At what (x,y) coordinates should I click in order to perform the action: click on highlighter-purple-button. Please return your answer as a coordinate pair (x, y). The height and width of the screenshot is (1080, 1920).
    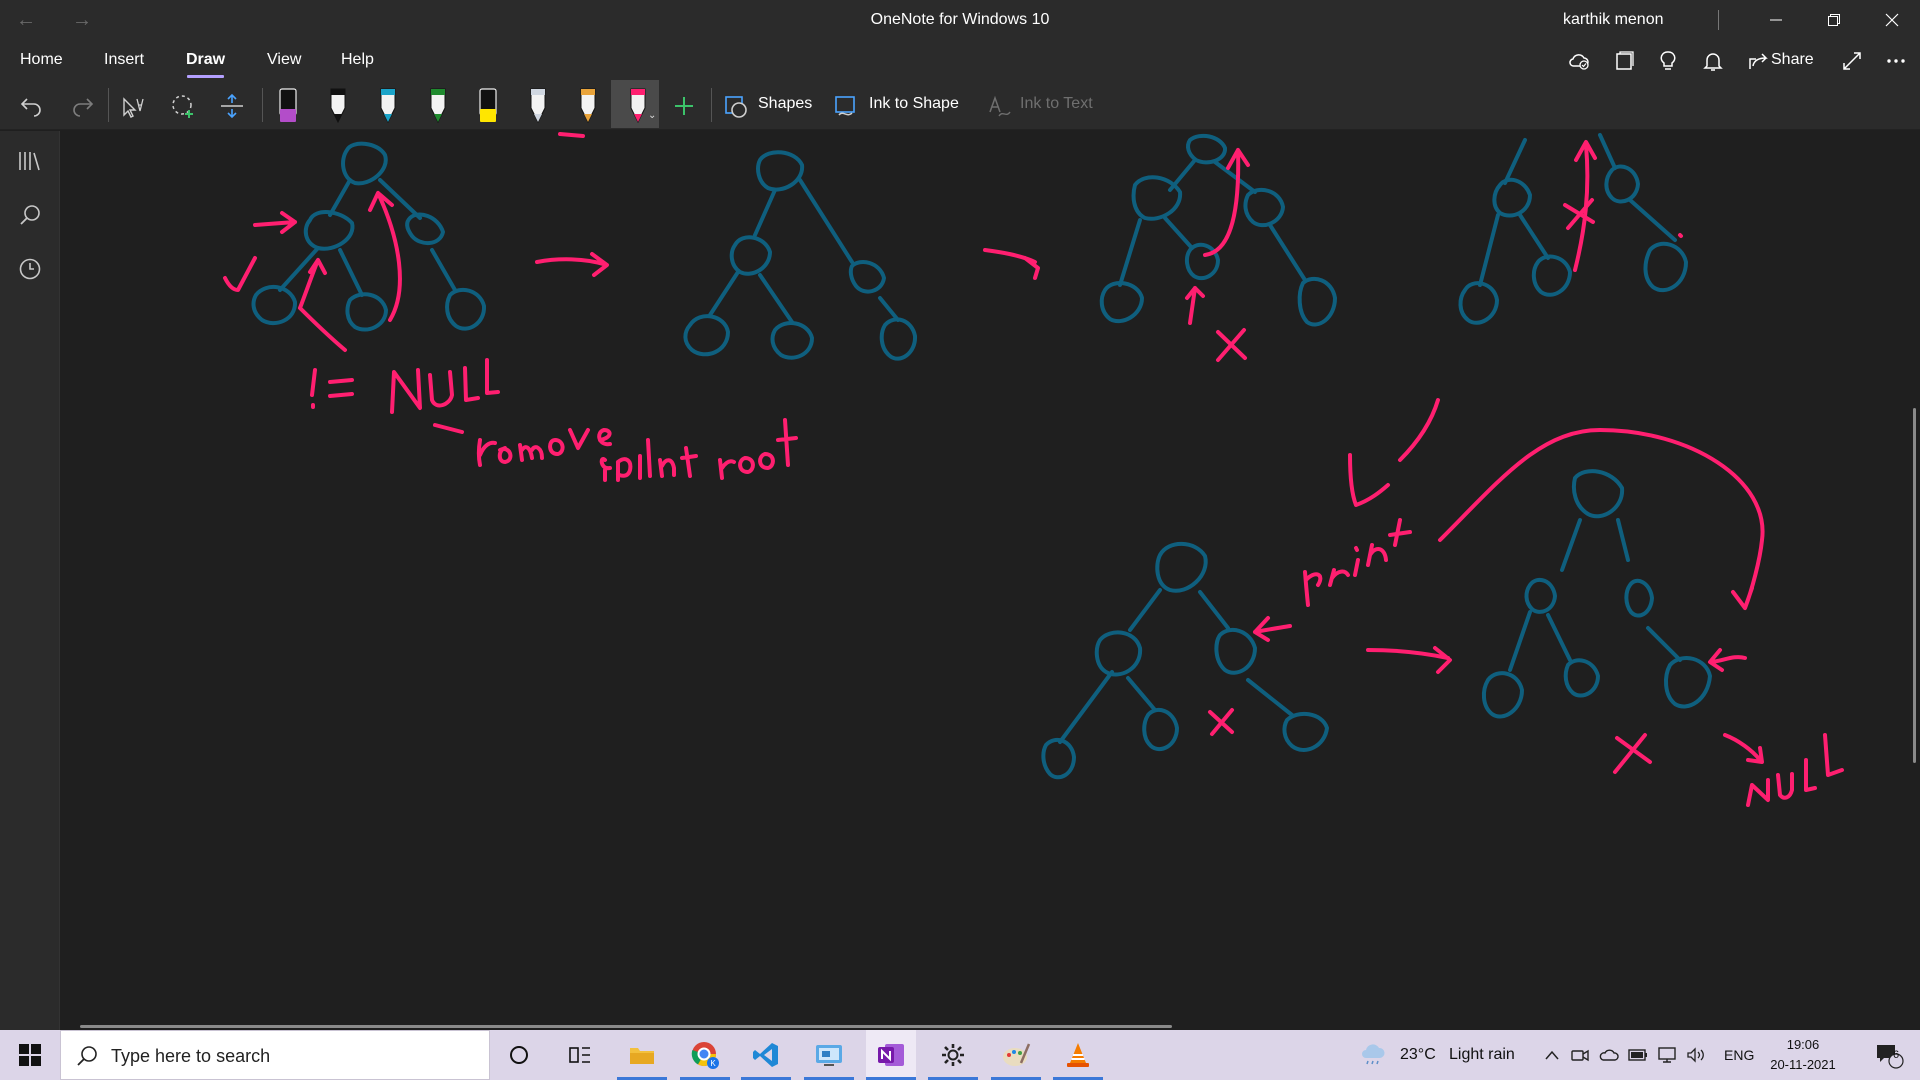
    Looking at the image, I should click on (288, 106).